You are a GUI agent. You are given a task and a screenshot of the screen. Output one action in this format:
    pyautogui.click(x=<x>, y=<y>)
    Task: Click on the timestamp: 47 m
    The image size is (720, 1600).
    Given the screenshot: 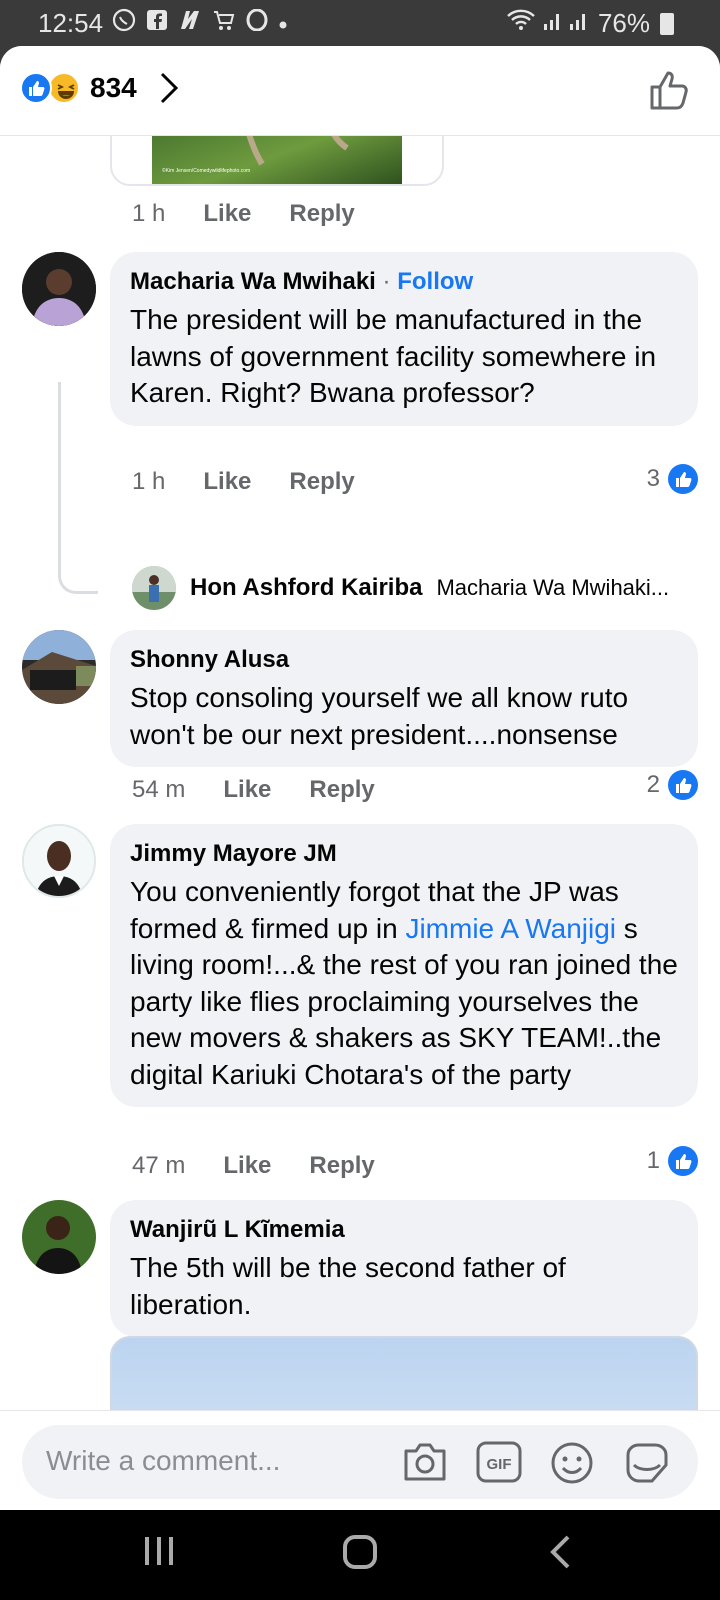 What is the action you would take?
    pyautogui.click(x=159, y=1165)
    